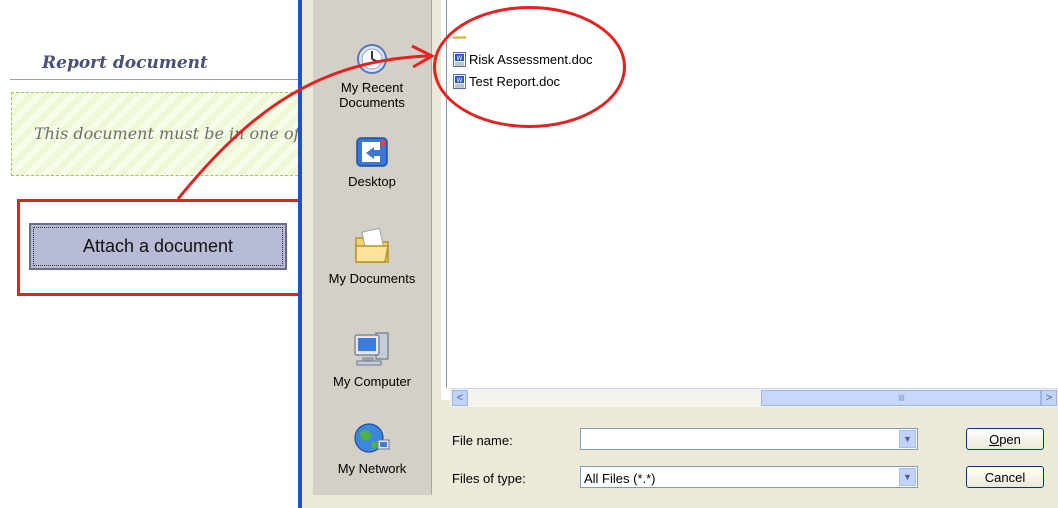 The height and width of the screenshot is (508, 1058). Describe the element at coordinates (306, 122) in the screenshot. I see `annotation-arrow` at that location.